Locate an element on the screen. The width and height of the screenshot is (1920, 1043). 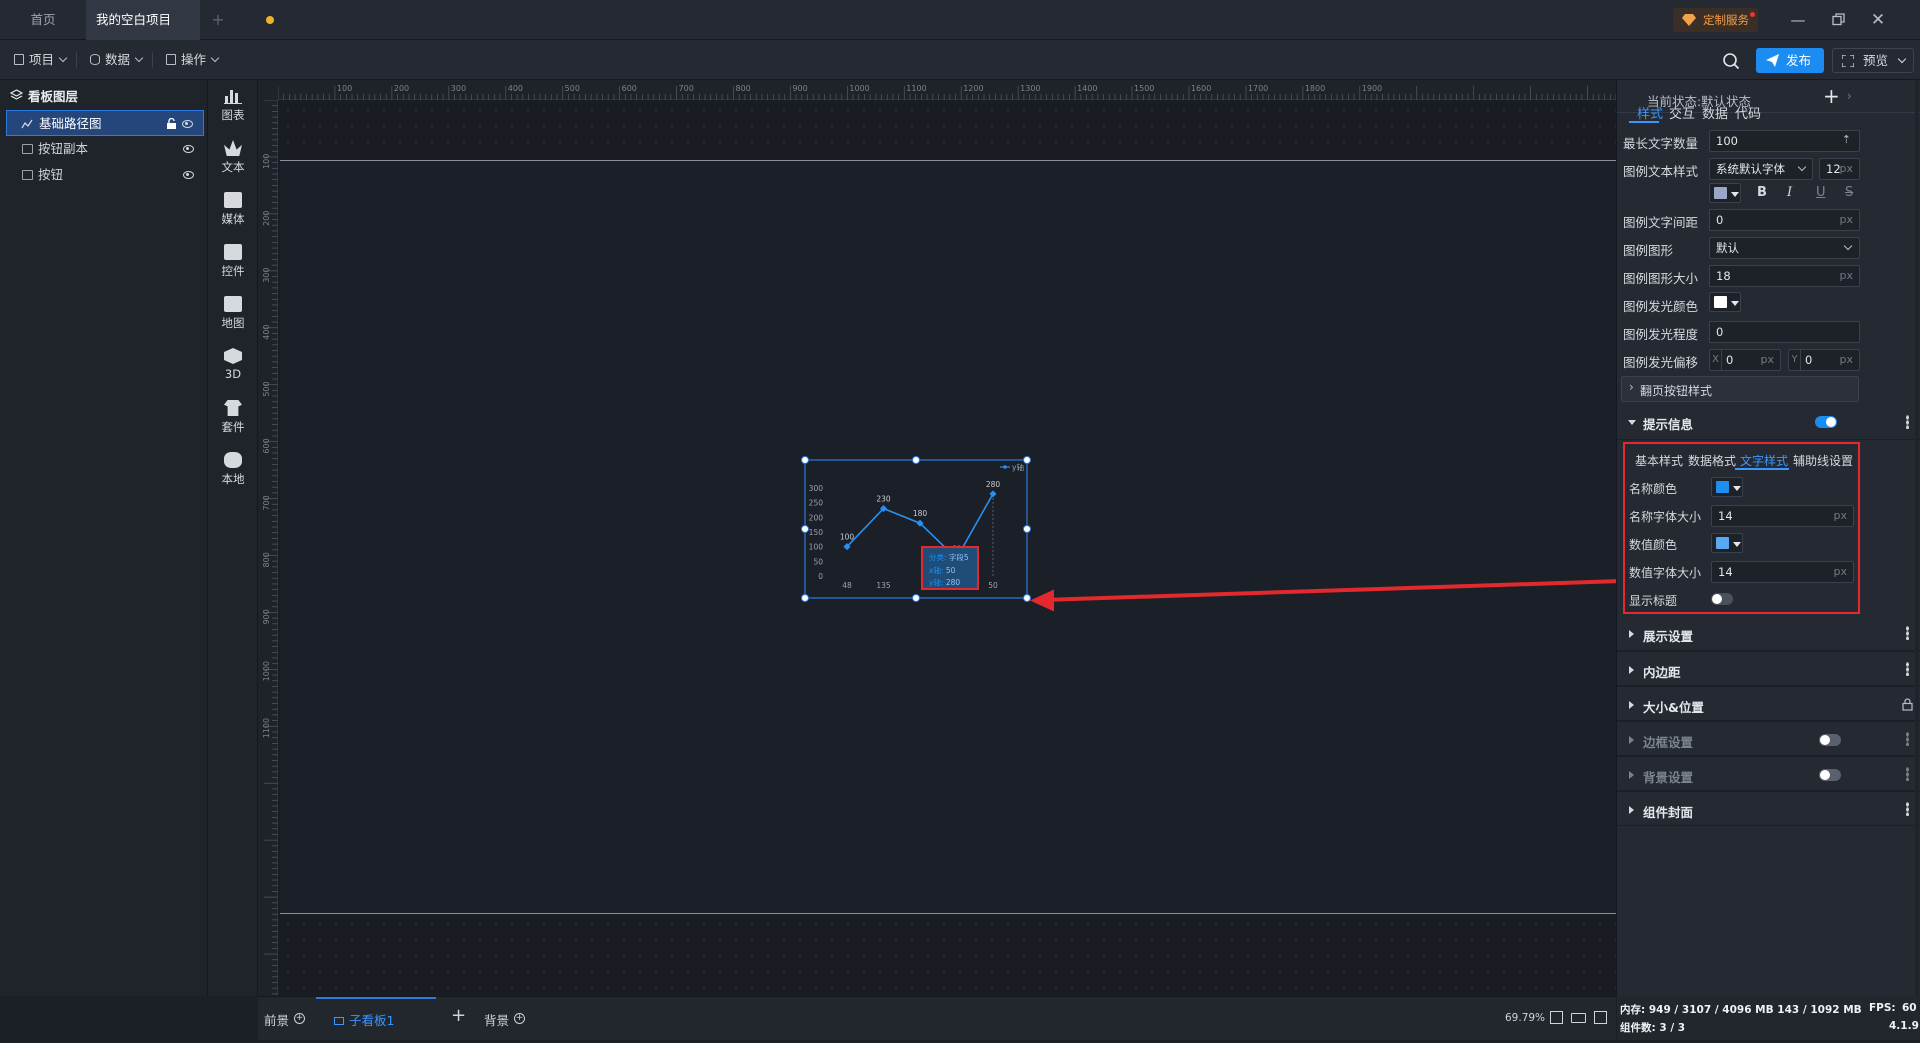
name-color-picker is located at coordinates (1727, 487).